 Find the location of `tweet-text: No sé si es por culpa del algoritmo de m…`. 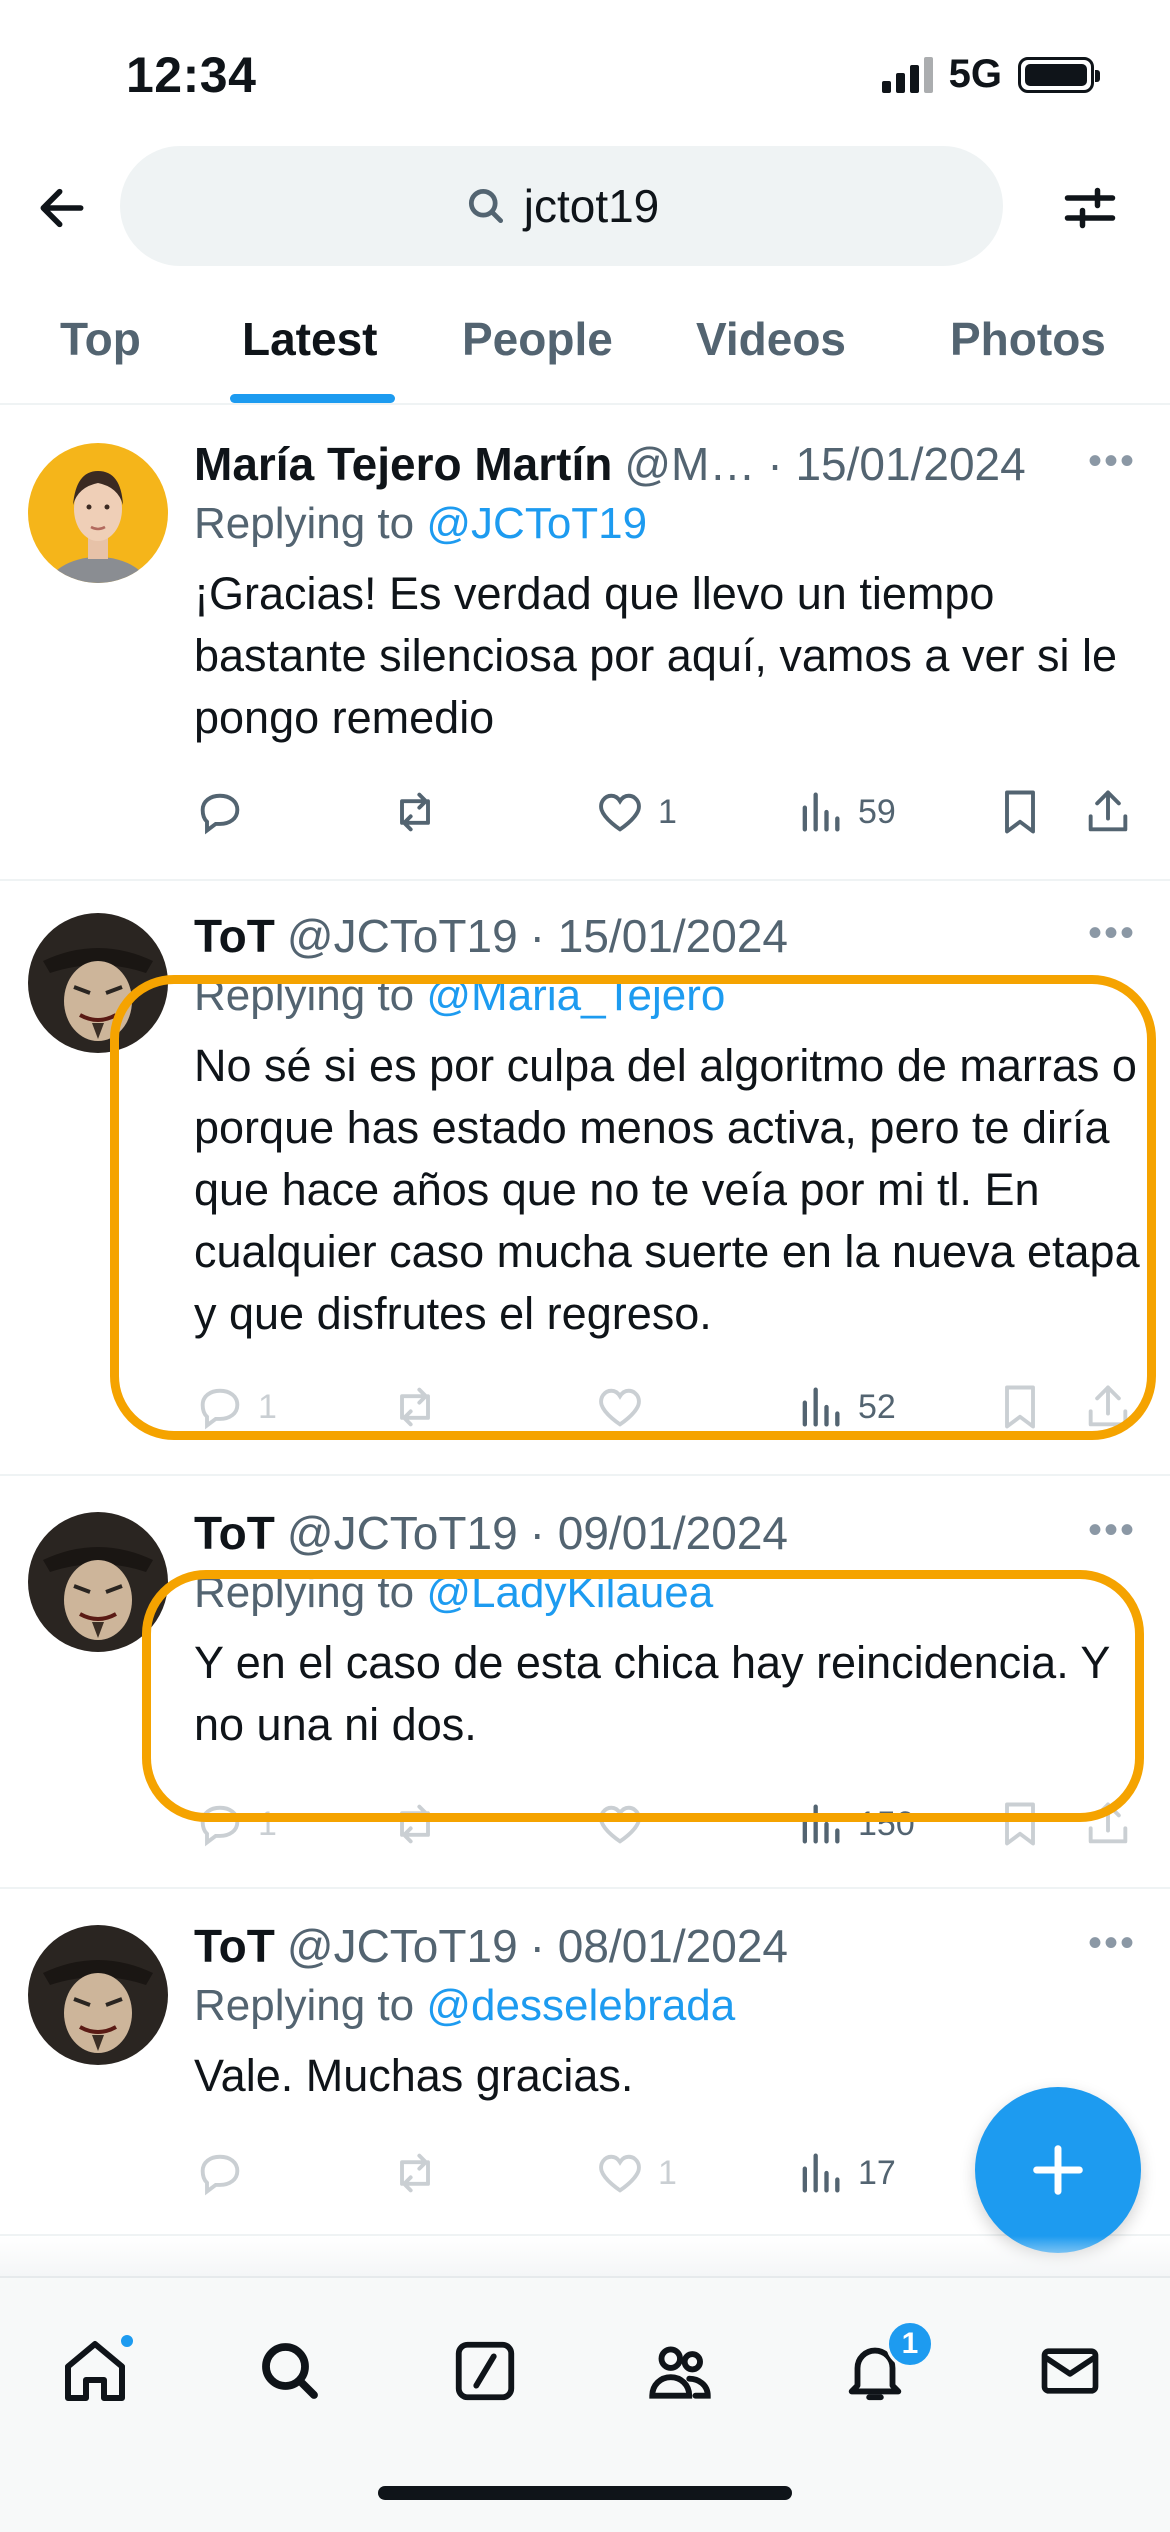

tweet-text: No sé si es por culpa del algoritmo de m… is located at coordinates (667, 1189).